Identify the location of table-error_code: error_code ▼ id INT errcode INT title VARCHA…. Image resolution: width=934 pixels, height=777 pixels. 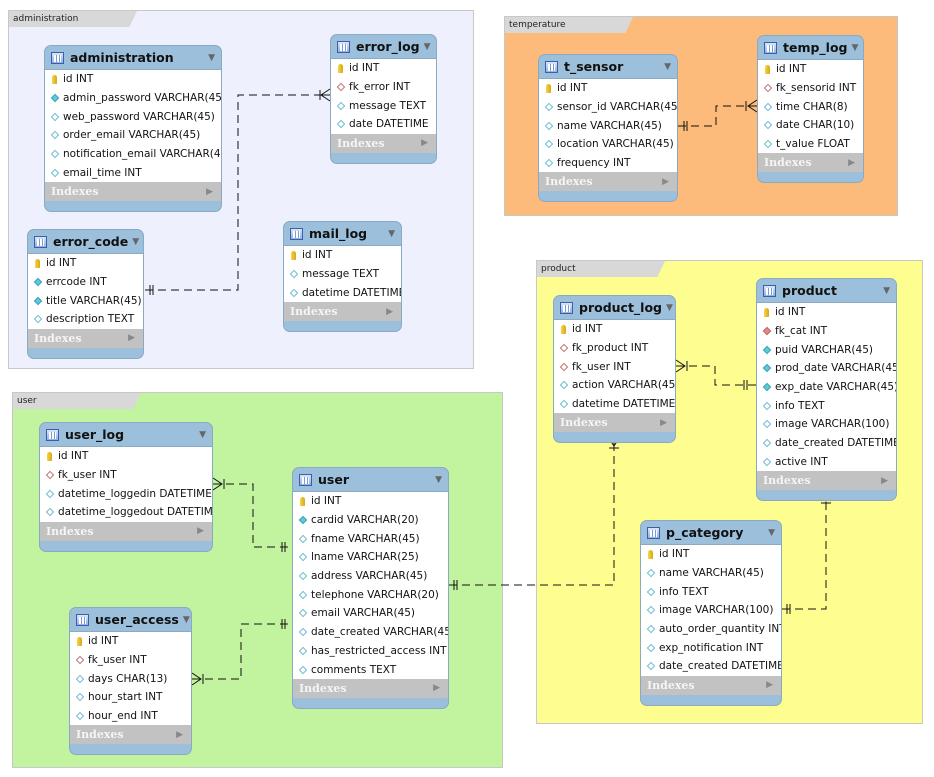
(85, 294).